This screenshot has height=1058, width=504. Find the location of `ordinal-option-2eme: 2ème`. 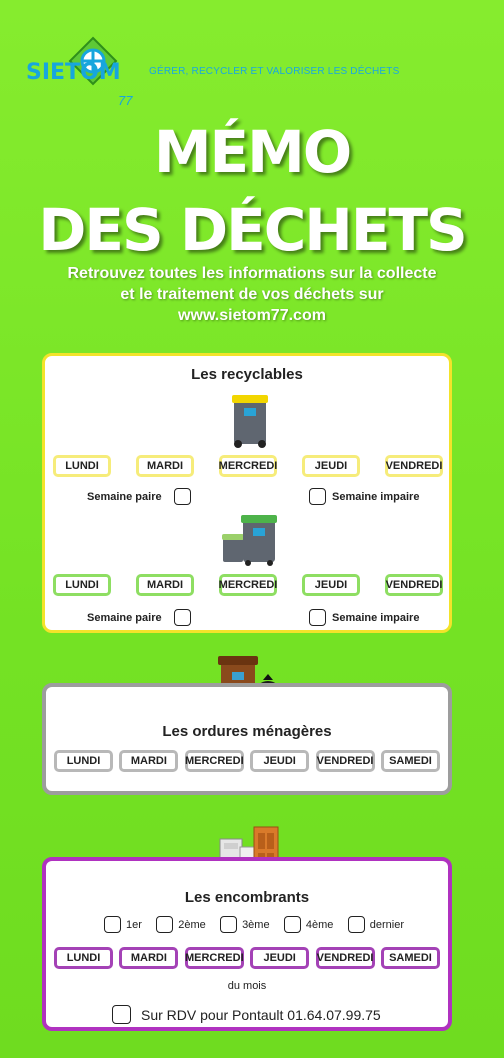

ordinal-option-2eme: 2ème is located at coordinates (181, 924).